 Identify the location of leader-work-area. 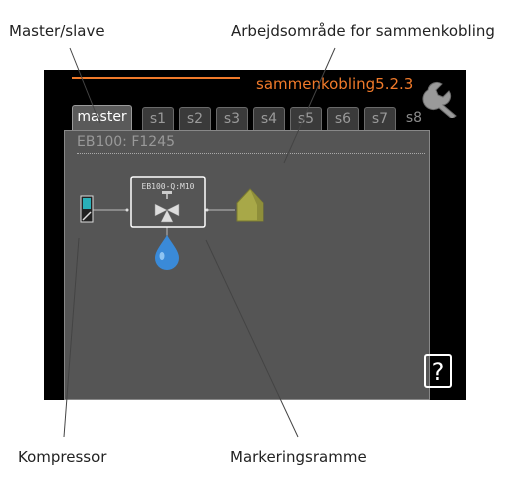
(309, 105).